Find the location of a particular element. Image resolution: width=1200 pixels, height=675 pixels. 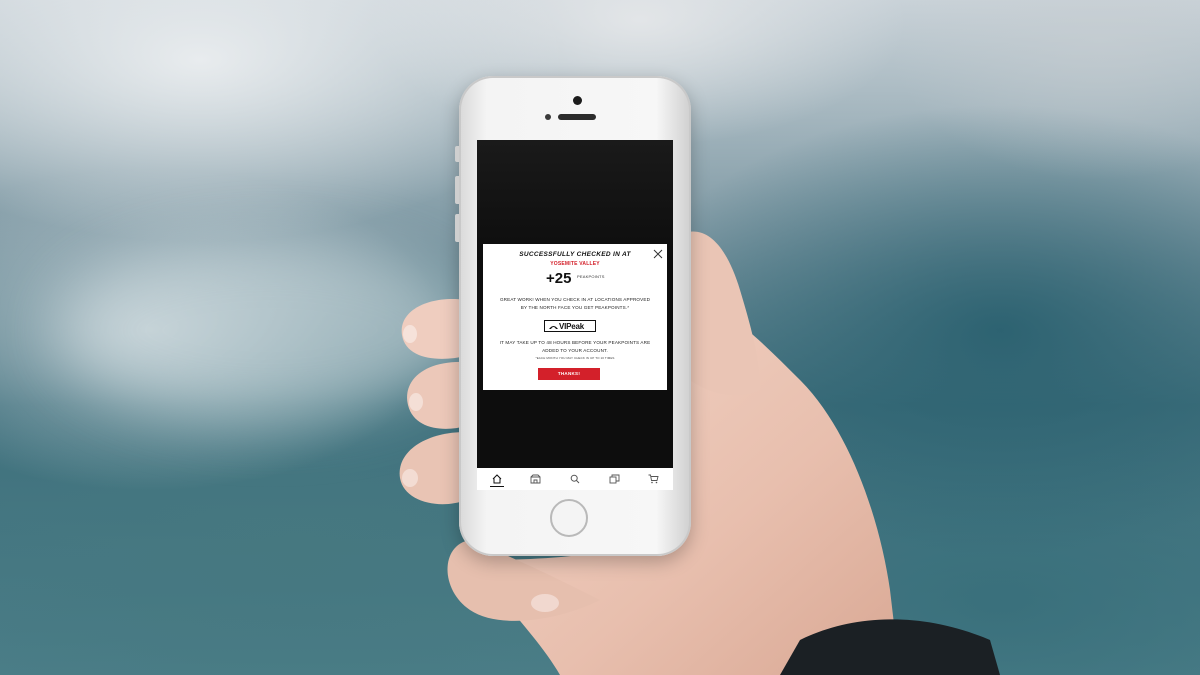

points-unit: PEAKPOINTS is located at coordinates (591, 276).